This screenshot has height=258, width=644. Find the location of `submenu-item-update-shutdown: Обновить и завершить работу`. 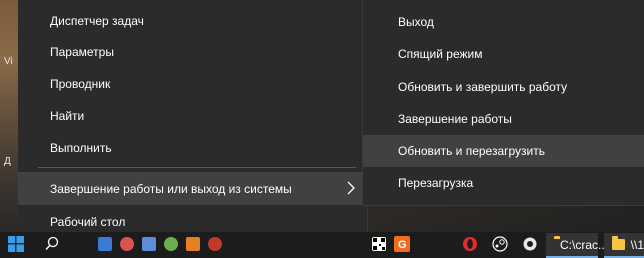

submenu-item-update-shutdown: Обновить и завершить работу is located at coordinates (503, 87).